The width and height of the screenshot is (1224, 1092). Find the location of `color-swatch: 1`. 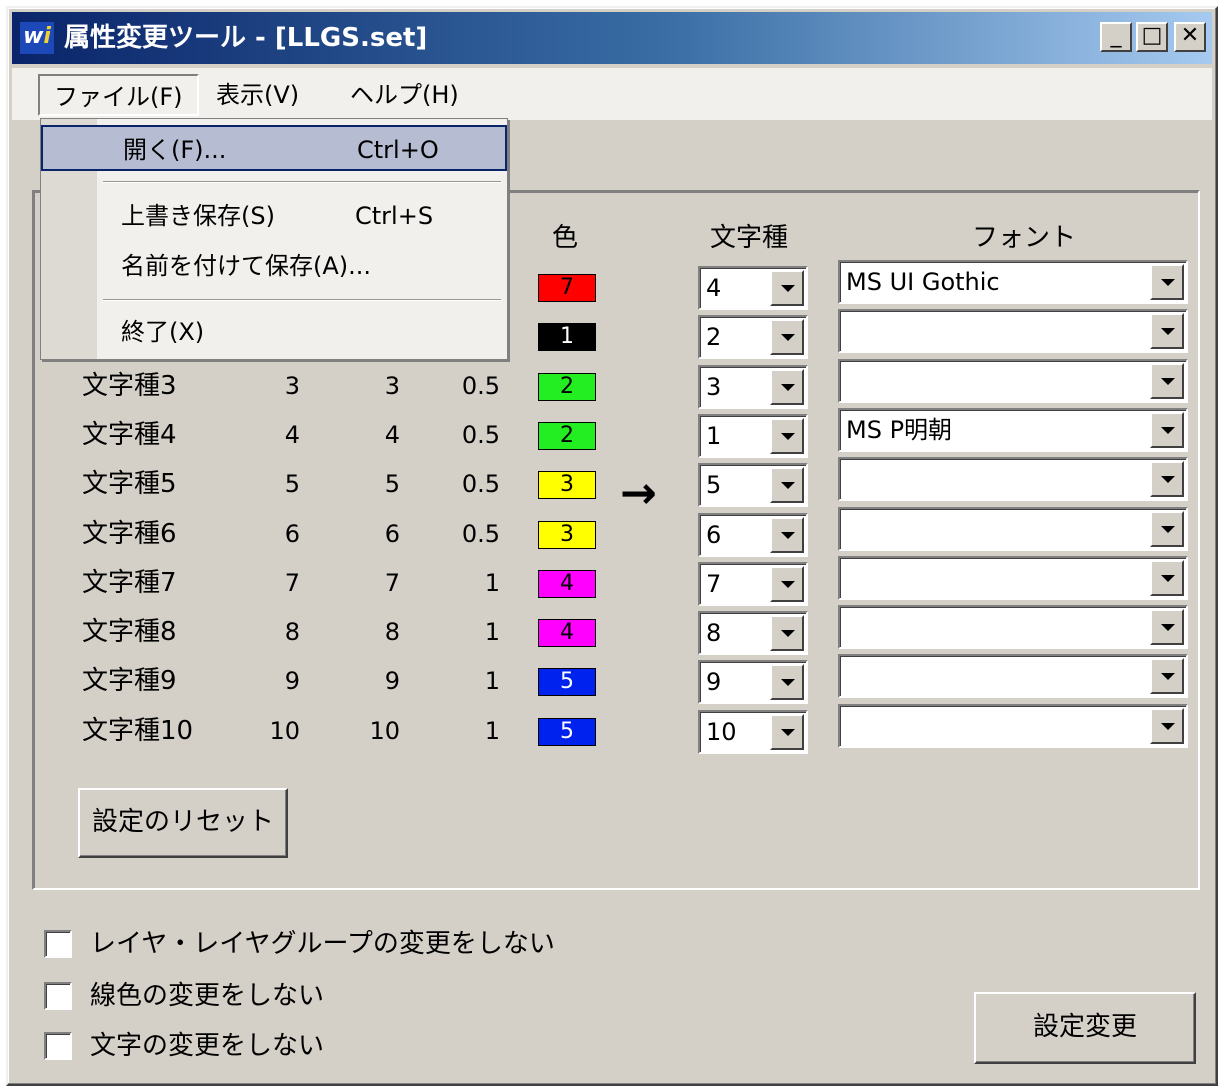

color-swatch: 1 is located at coordinates (567, 337).